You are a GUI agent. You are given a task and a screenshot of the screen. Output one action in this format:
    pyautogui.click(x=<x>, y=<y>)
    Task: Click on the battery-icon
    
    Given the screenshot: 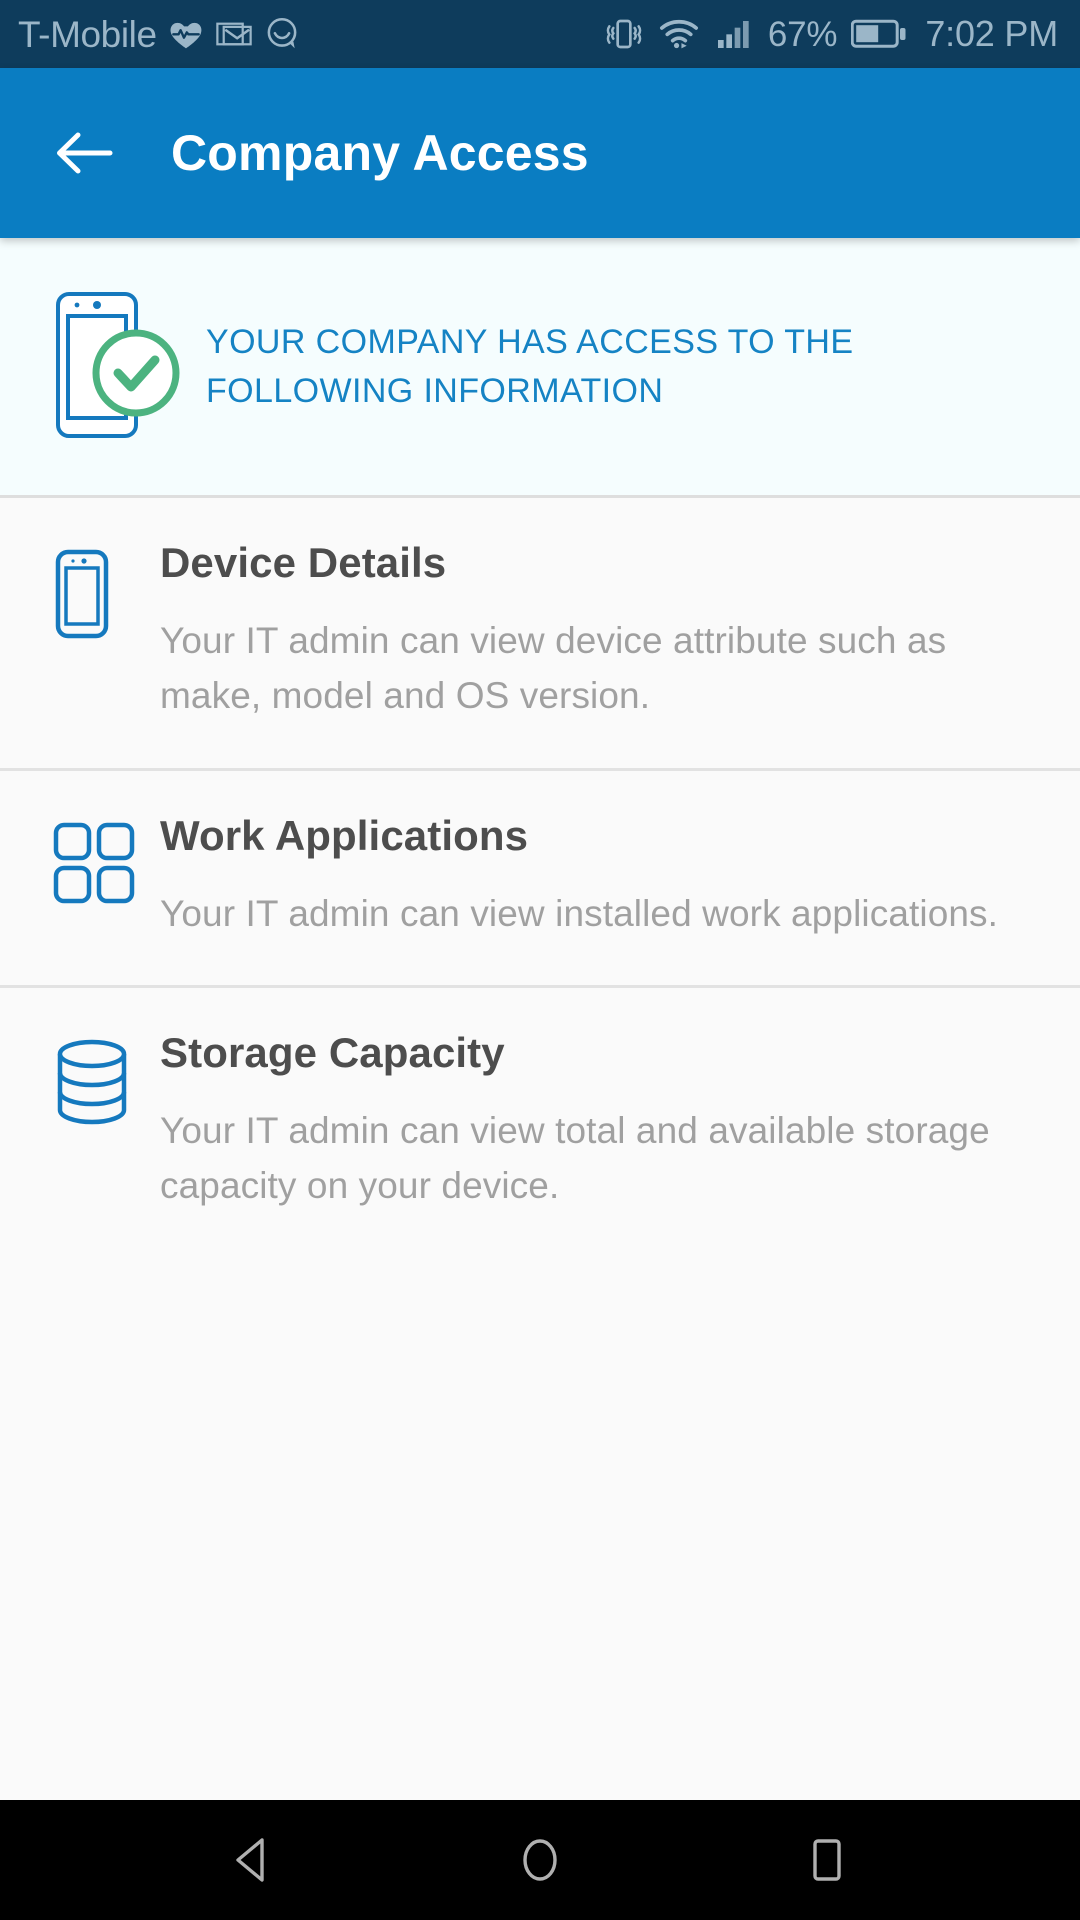 What is the action you would take?
    pyautogui.click(x=879, y=34)
    